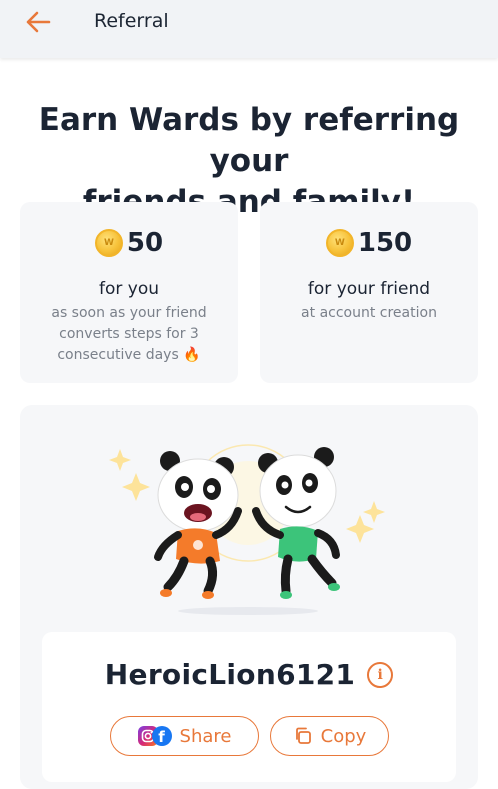 This screenshot has width=498, height=789. What do you see at coordinates (205, 736) in the screenshot?
I see `share-label: Share` at bounding box center [205, 736].